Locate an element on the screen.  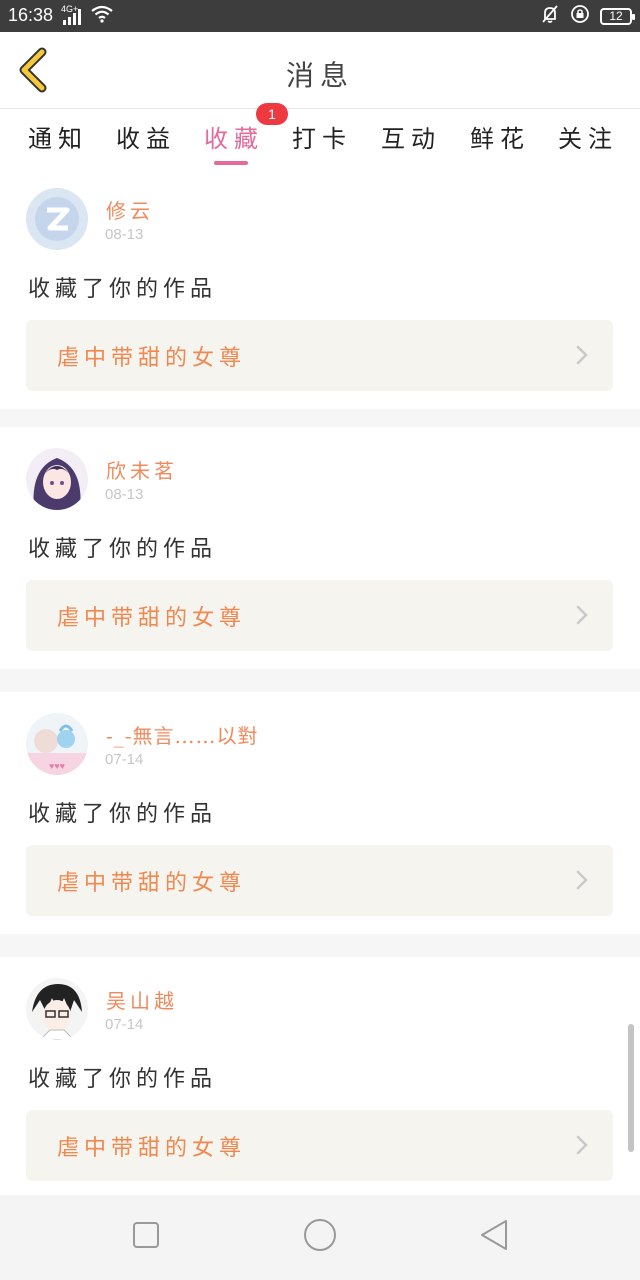
username: 修云 is located at coordinates (130, 209).